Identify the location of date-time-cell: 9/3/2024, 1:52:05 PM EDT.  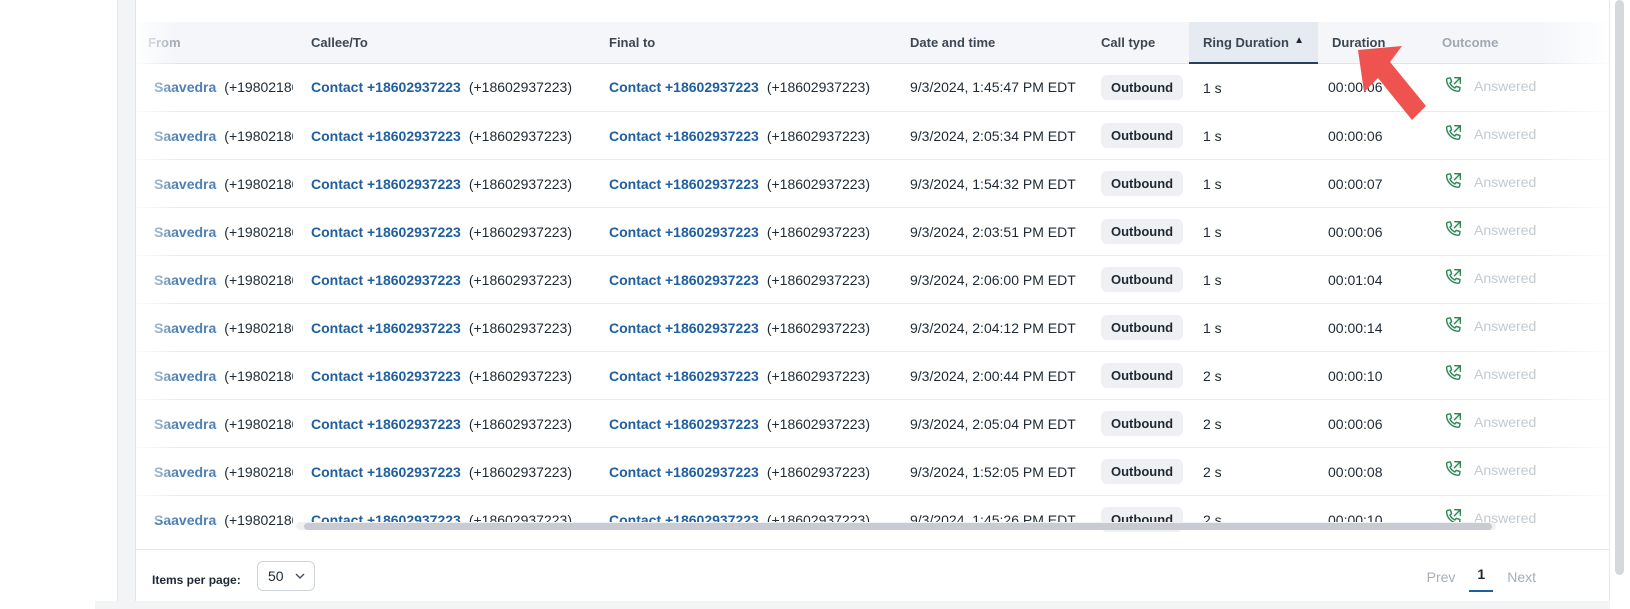
(987, 471).